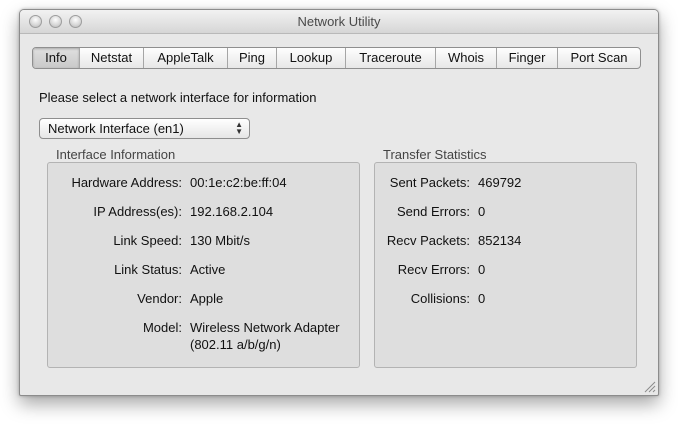  Describe the element at coordinates (147, 240) in the screenshot. I see `link-speed-label: Link Speed:` at that location.